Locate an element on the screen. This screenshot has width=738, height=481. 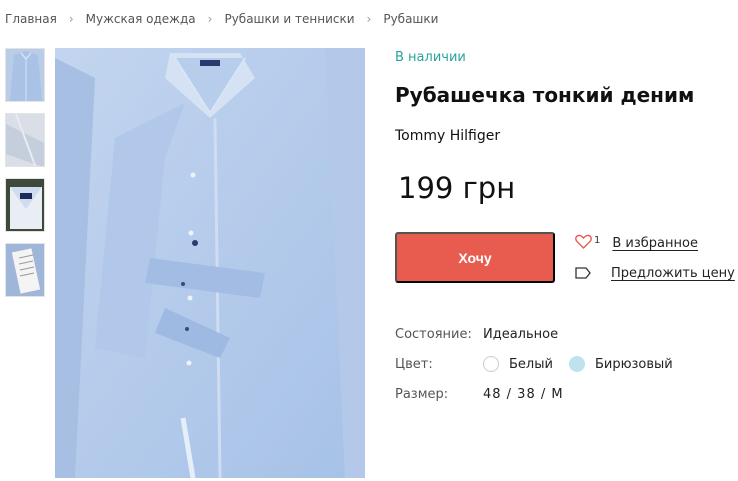
condition-value: Идеальное is located at coordinates (521, 334).